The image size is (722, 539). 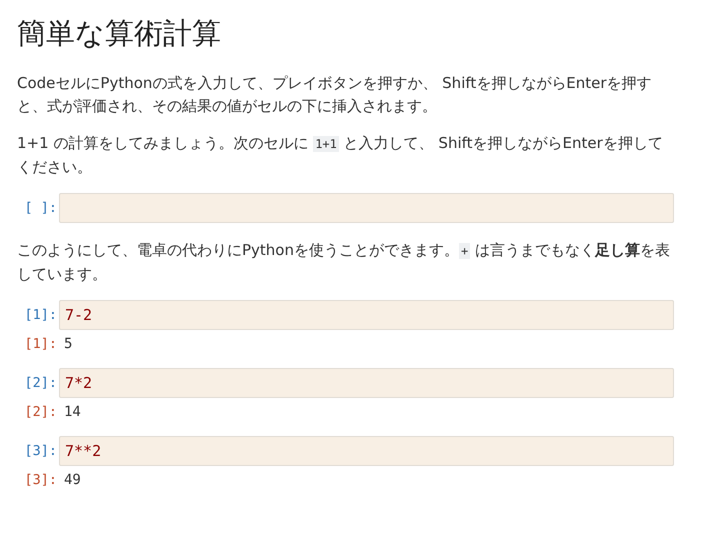 I want to click on paragraph: 1+1 の計算をしてみましょう。次のセルに 1+1 と入力して、 Shiftを押しながらEnterを押してください。, so click(x=340, y=155).